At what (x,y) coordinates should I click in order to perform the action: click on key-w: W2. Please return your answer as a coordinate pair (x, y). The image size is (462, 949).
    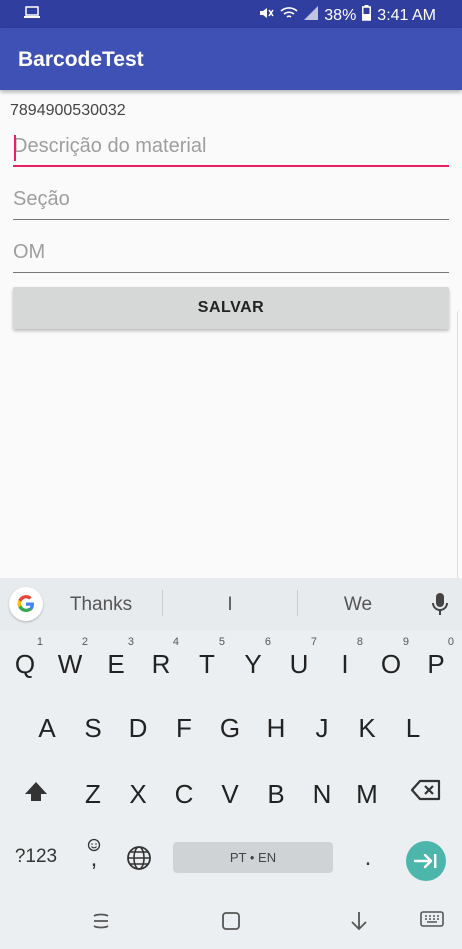
    Looking at the image, I should click on (70, 663).